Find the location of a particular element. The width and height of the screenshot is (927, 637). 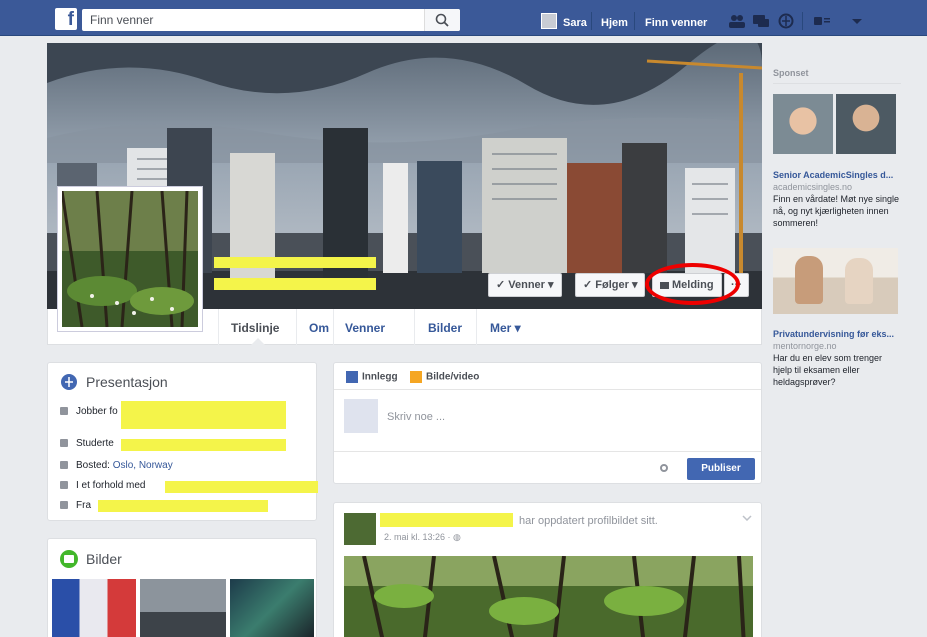

friend-requests-icon is located at coordinates (737, 21).